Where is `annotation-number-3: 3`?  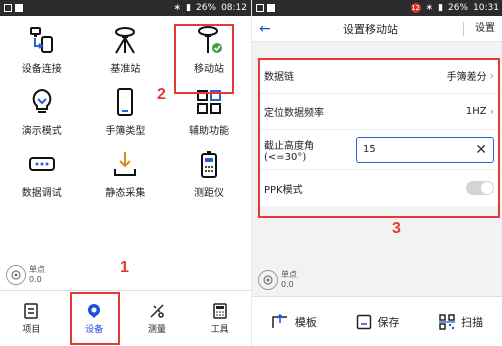 annotation-number-3: 3 is located at coordinates (396, 228).